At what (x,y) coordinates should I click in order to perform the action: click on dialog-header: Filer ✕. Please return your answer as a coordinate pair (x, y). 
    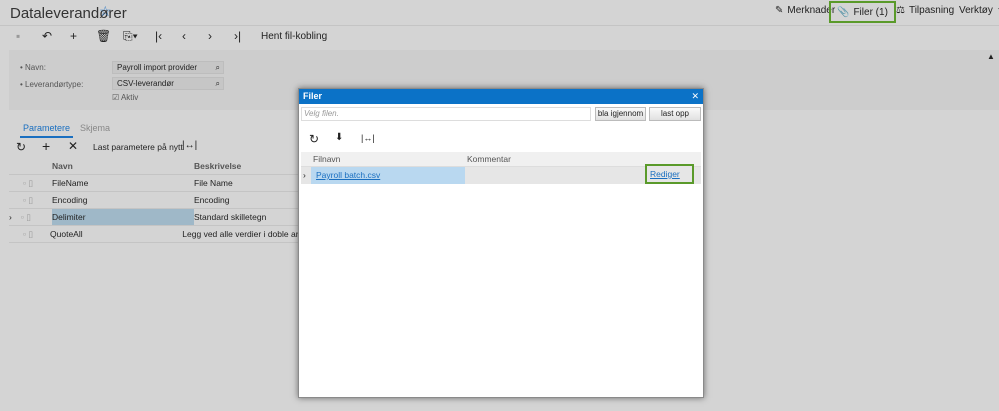
    Looking at the image, I should click on (501, 96).